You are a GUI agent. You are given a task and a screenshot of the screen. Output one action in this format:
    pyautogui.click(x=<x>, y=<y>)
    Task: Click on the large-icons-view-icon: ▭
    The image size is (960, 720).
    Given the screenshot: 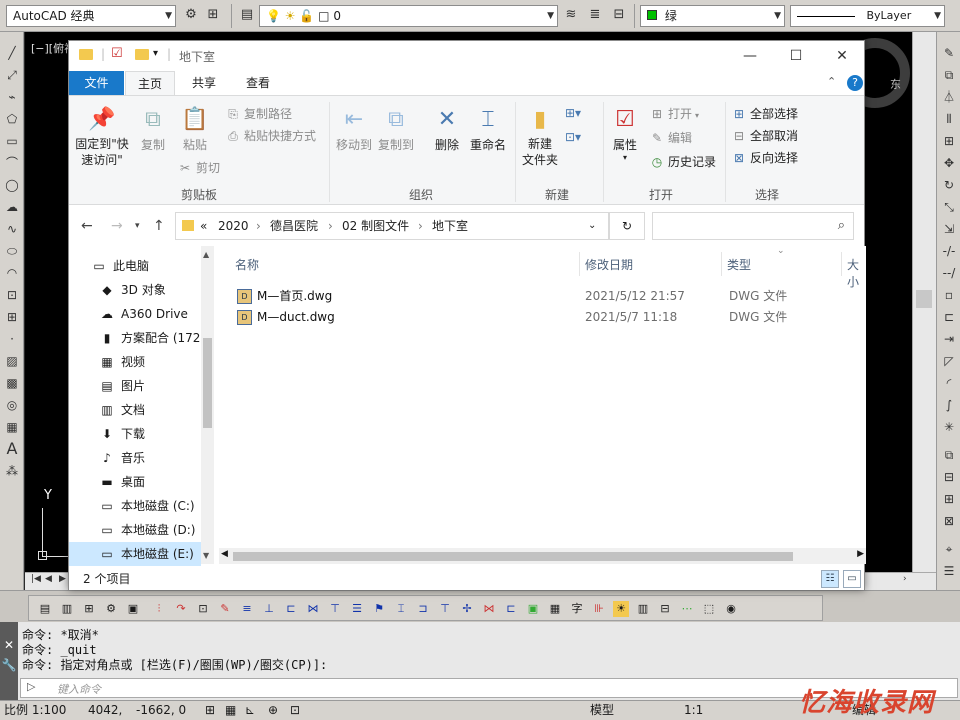 What is the action you would take?
    pyautogui.click(x=852, y=579)
    